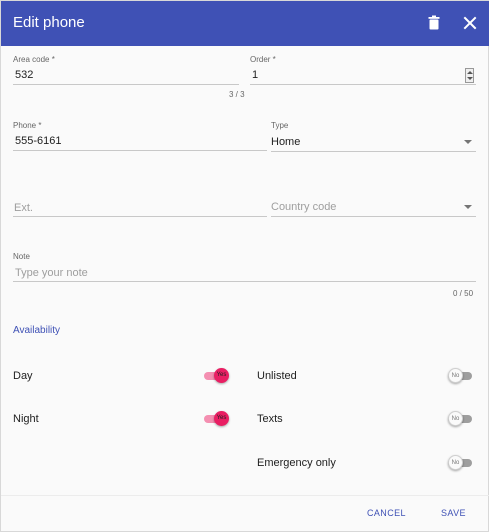 This screenshot has height=532, width=489. What do you see at coordinates (453, 513) in the screenshot?
I see `save-button: SAVE` at bounding box center [453, 513].